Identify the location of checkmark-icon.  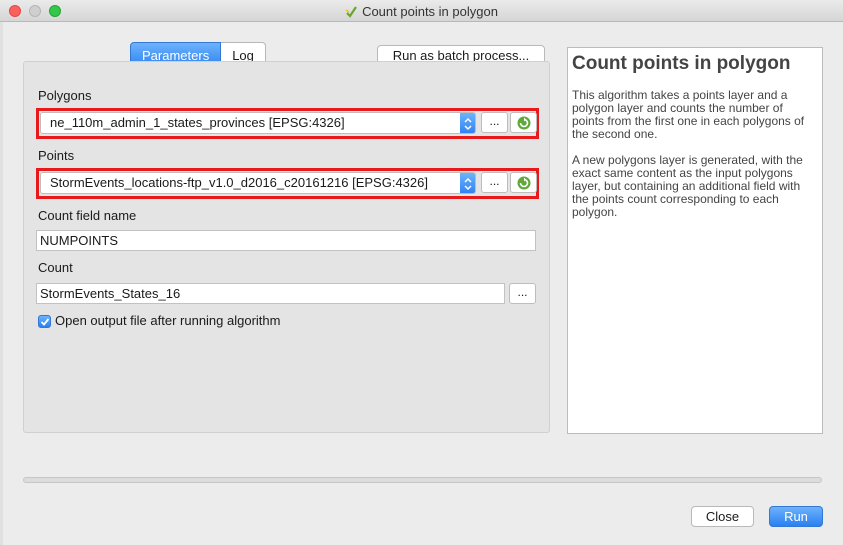
(45, 322).